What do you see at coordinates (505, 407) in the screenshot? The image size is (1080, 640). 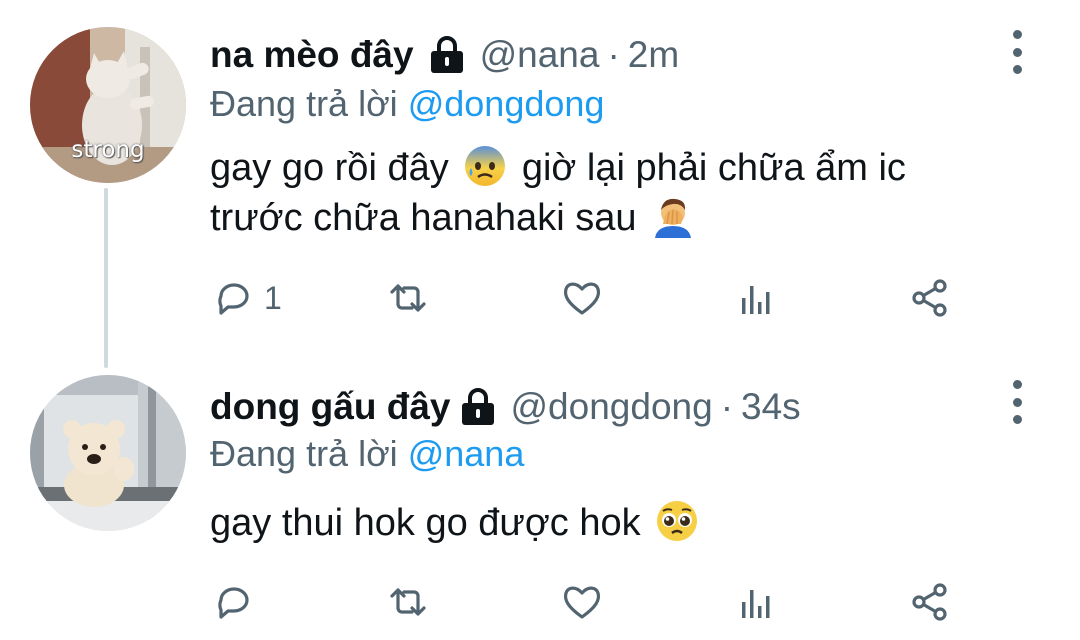 I see `tweet-header: dong gấu đây @dongdong · 34s` at bounding box center [505, 407].